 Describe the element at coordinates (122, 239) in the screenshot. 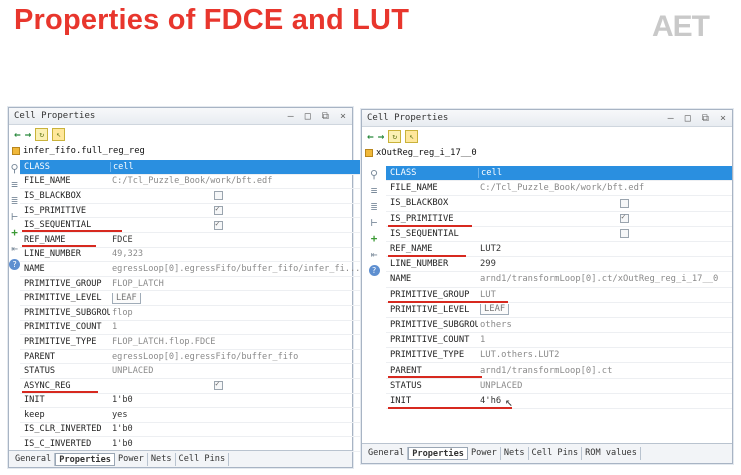

I see `property-value: FDCE` at that location.